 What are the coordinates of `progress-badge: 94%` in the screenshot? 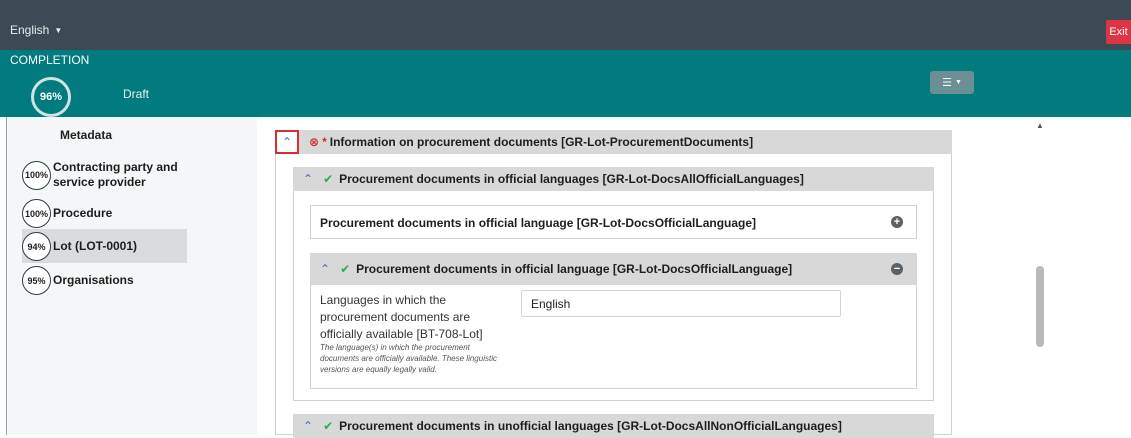 It's located at (36, 246).